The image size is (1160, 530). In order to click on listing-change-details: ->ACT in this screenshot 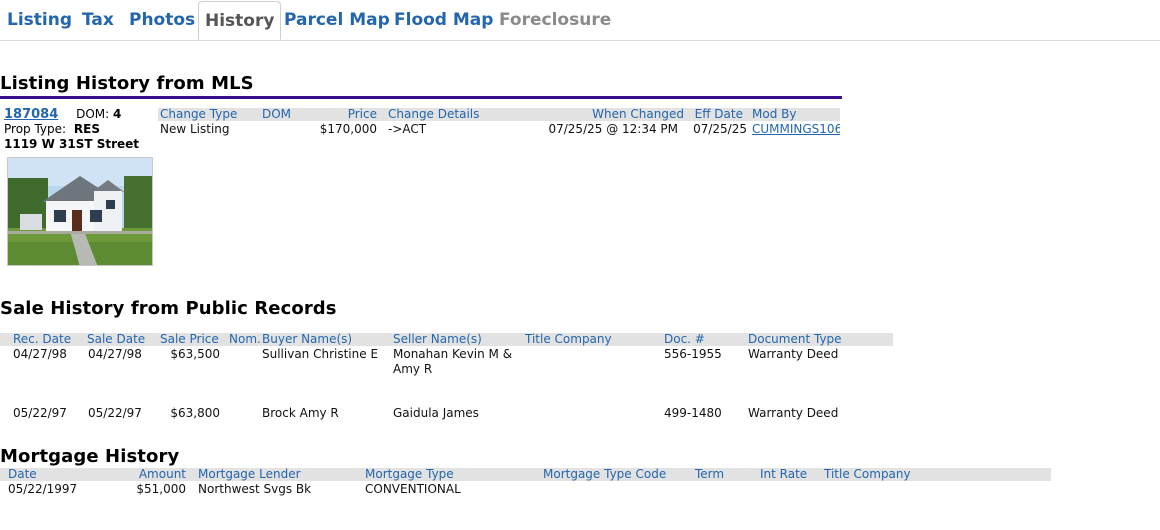, I will do `click(407, 129)`.